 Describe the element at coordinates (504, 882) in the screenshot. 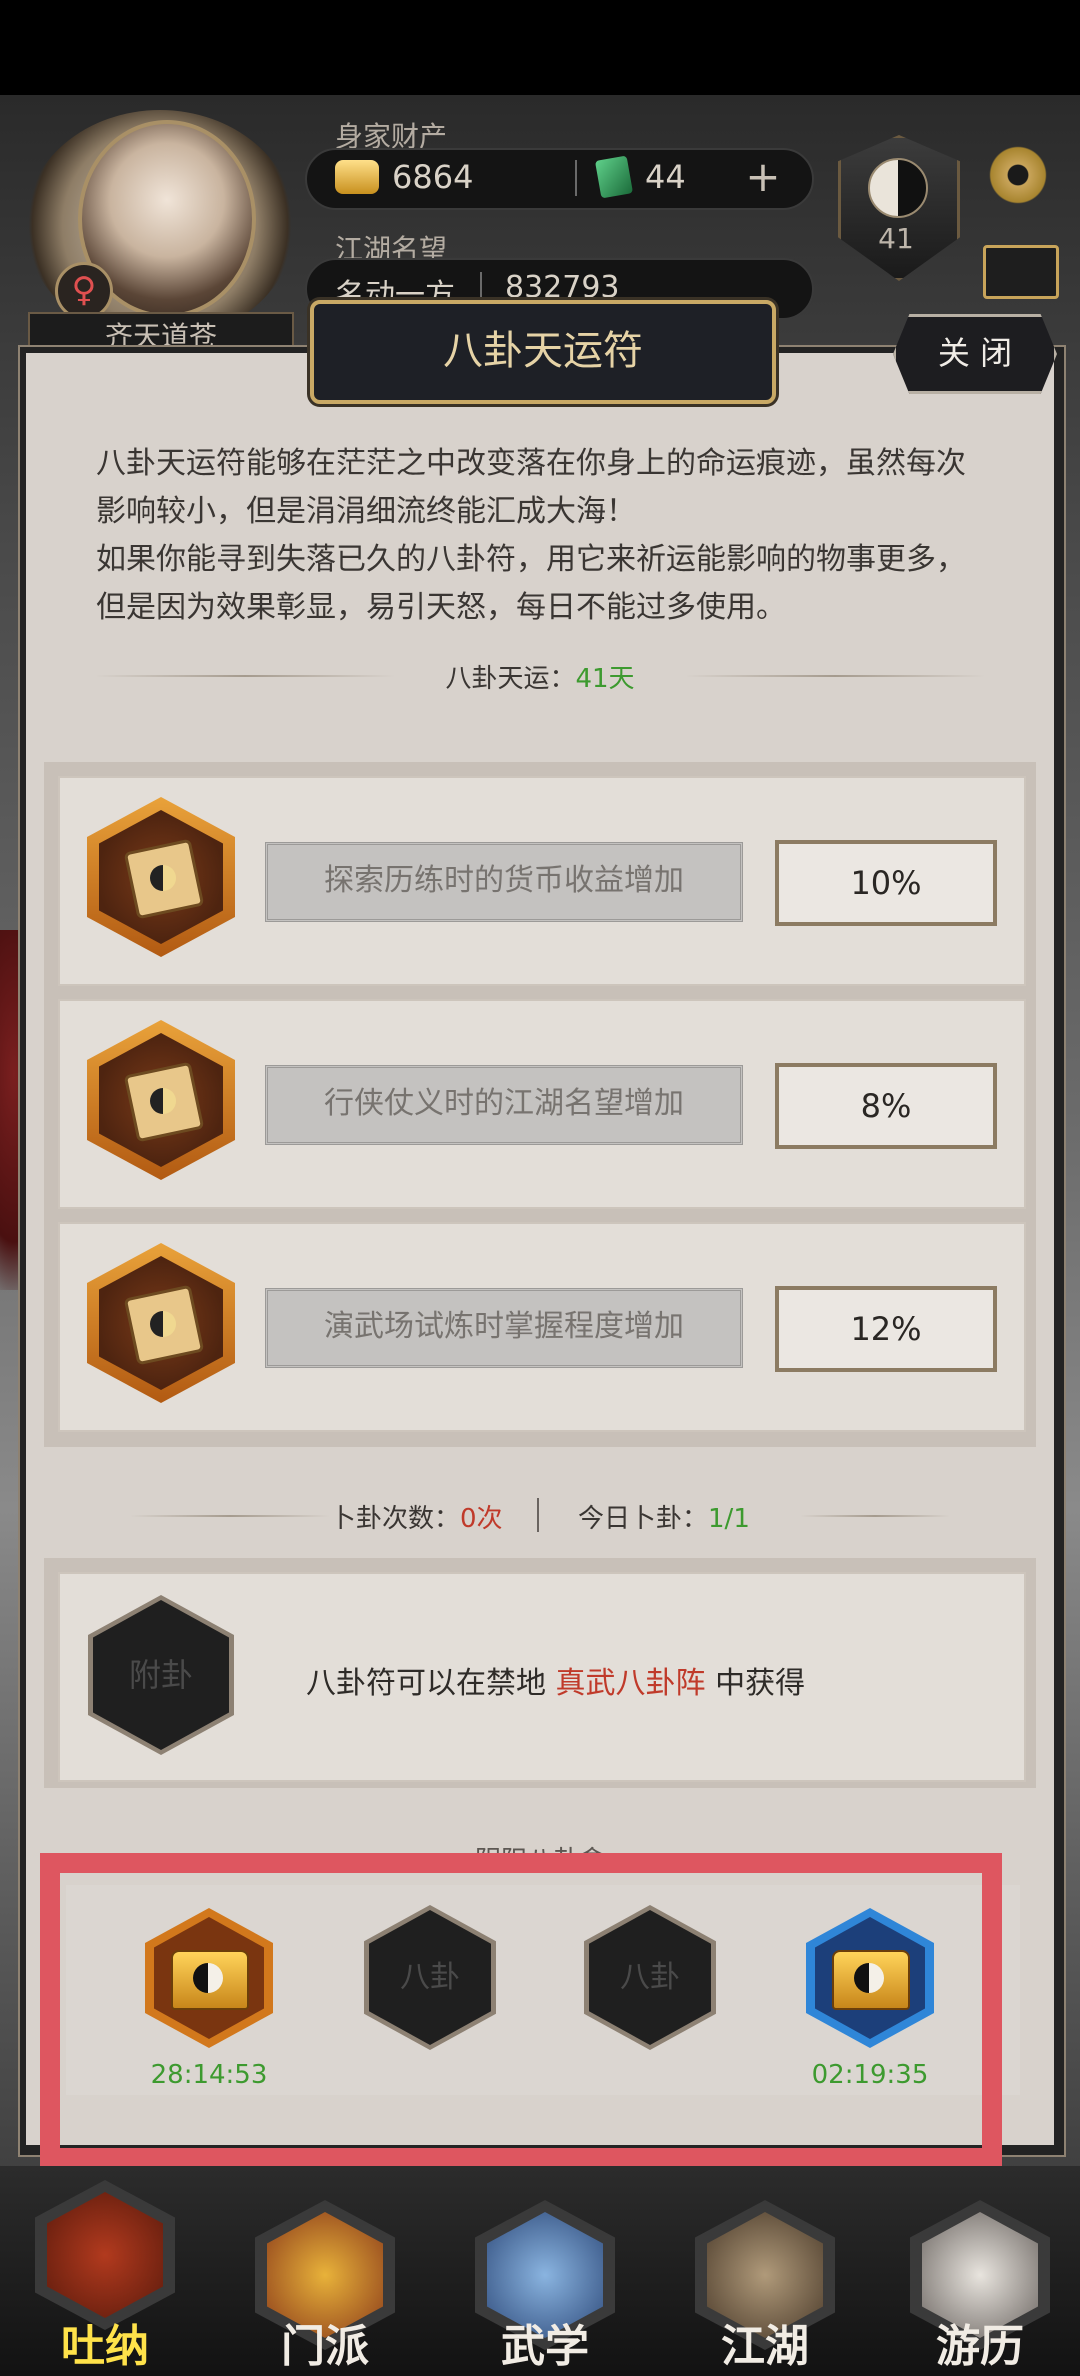

I see `bonus-label: 探索历练时的货币收益增加` at that location.